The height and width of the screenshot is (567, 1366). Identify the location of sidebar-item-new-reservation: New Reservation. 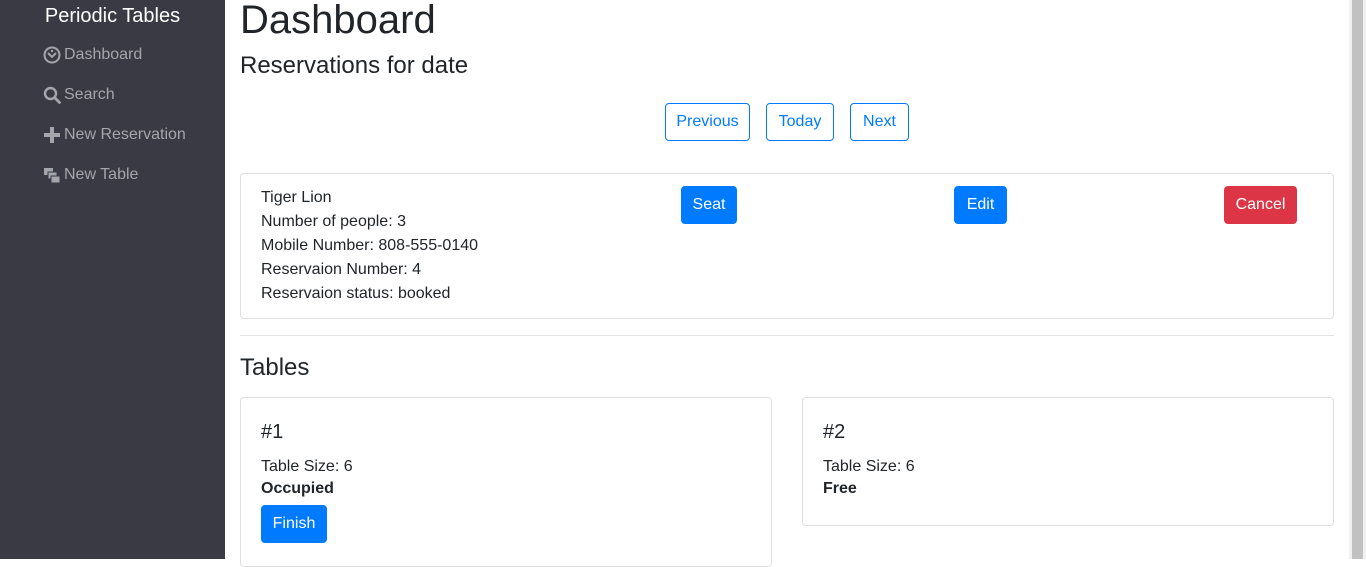
(114, 135).